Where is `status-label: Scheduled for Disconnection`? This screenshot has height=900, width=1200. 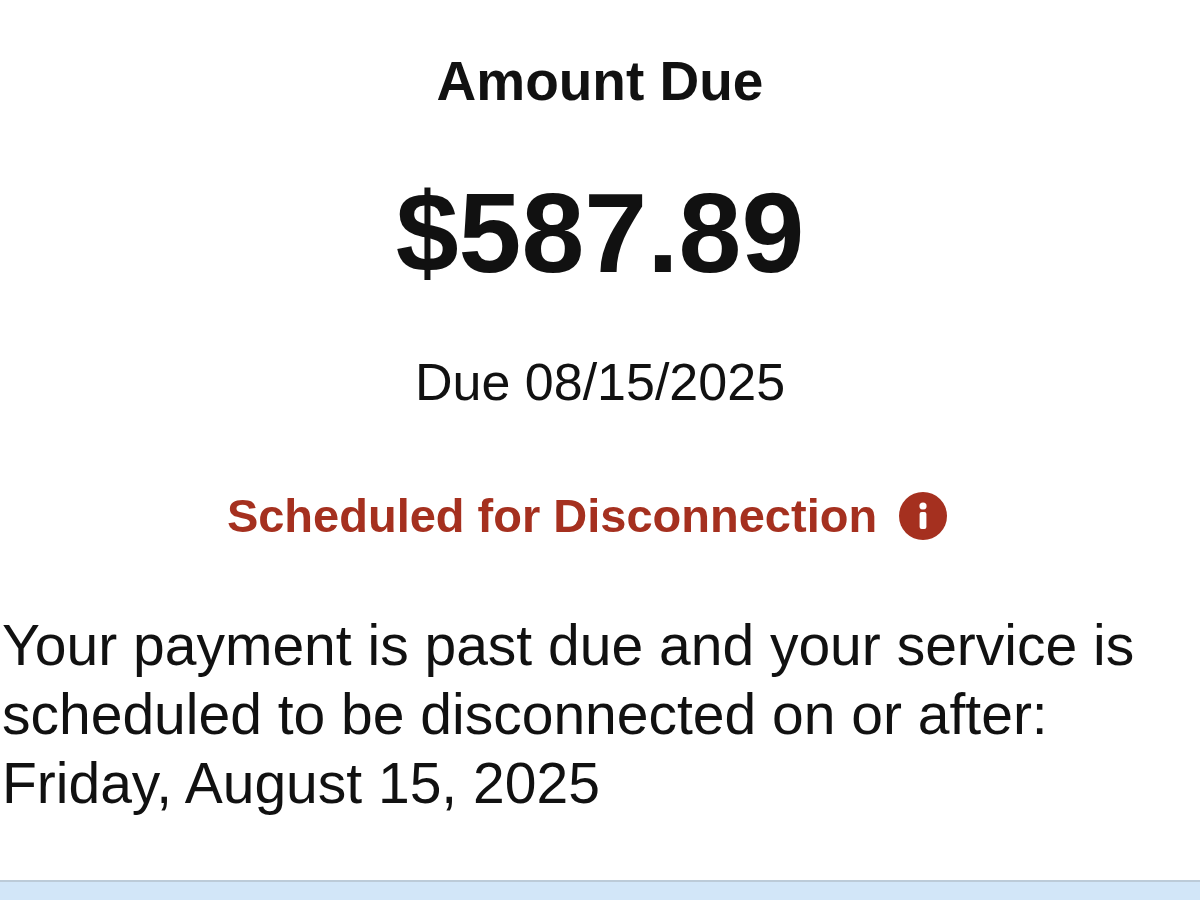
status-label: Scheduled for Disconnection is located at coordinates (552, 516).